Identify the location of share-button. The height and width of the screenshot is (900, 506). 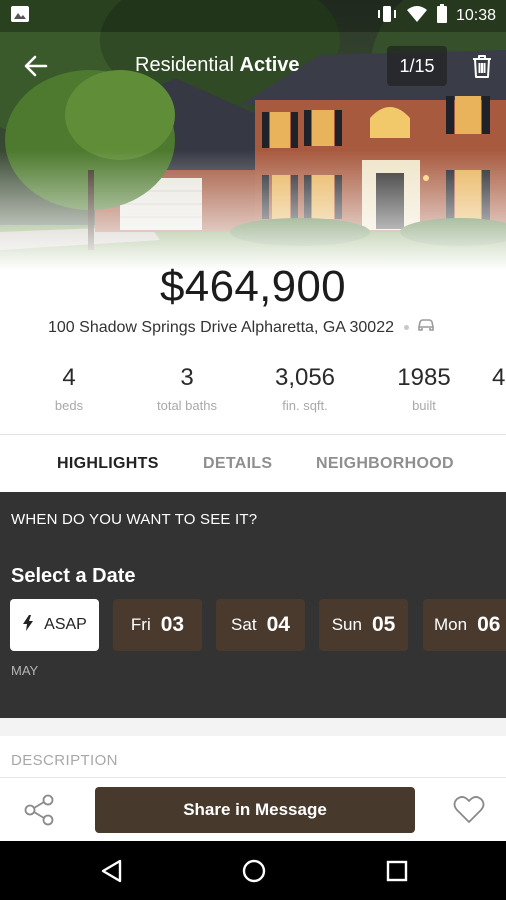
(39, 810).